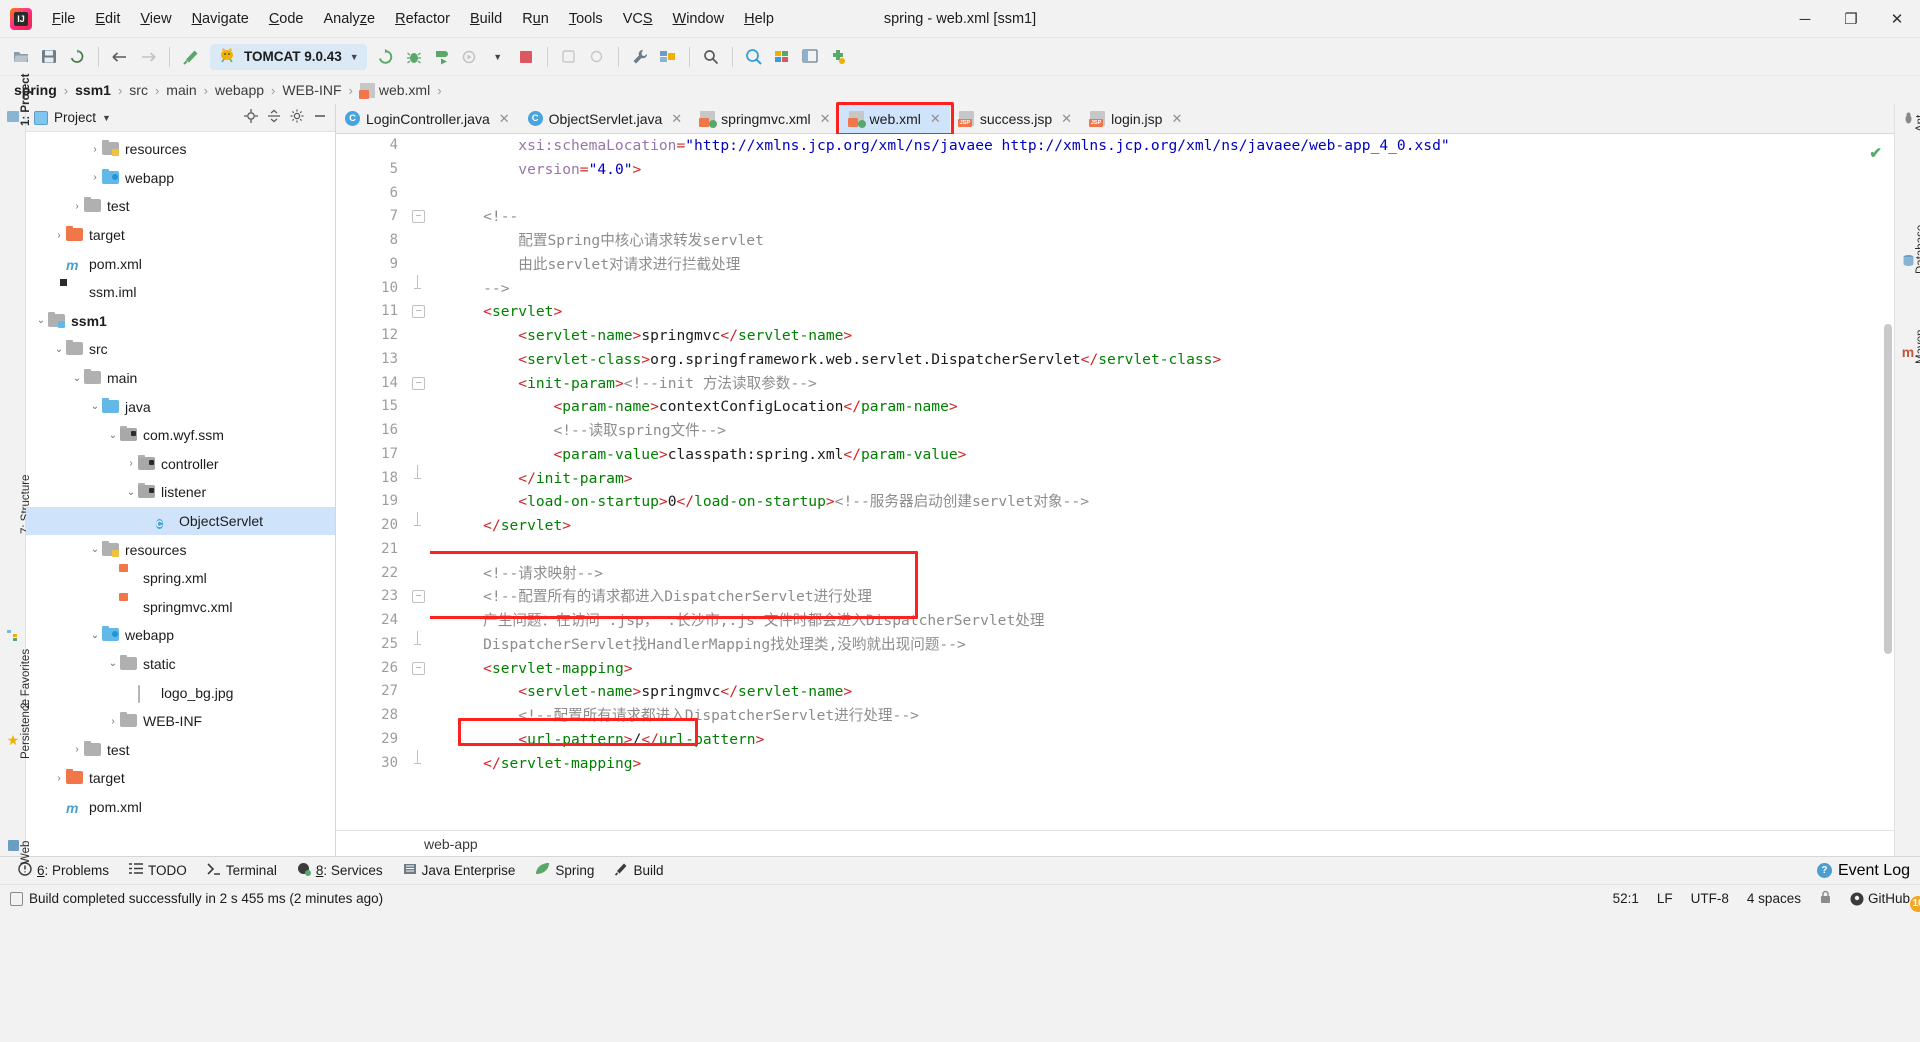  I want to click on editor-tab-success-jsp: success.jsp ✕, so click(1015, 118).